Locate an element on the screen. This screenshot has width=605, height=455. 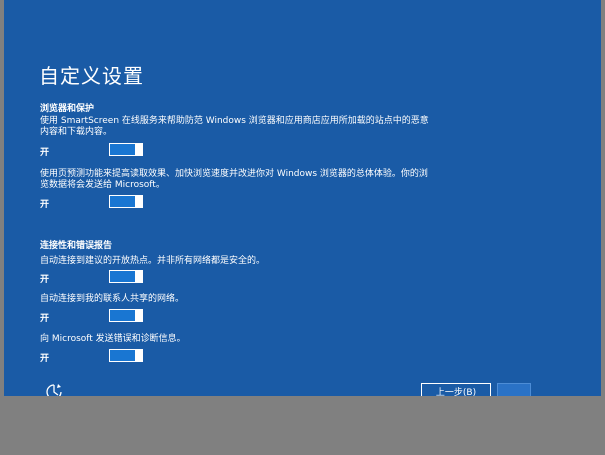
next-button is located at coordinates (514, 389).